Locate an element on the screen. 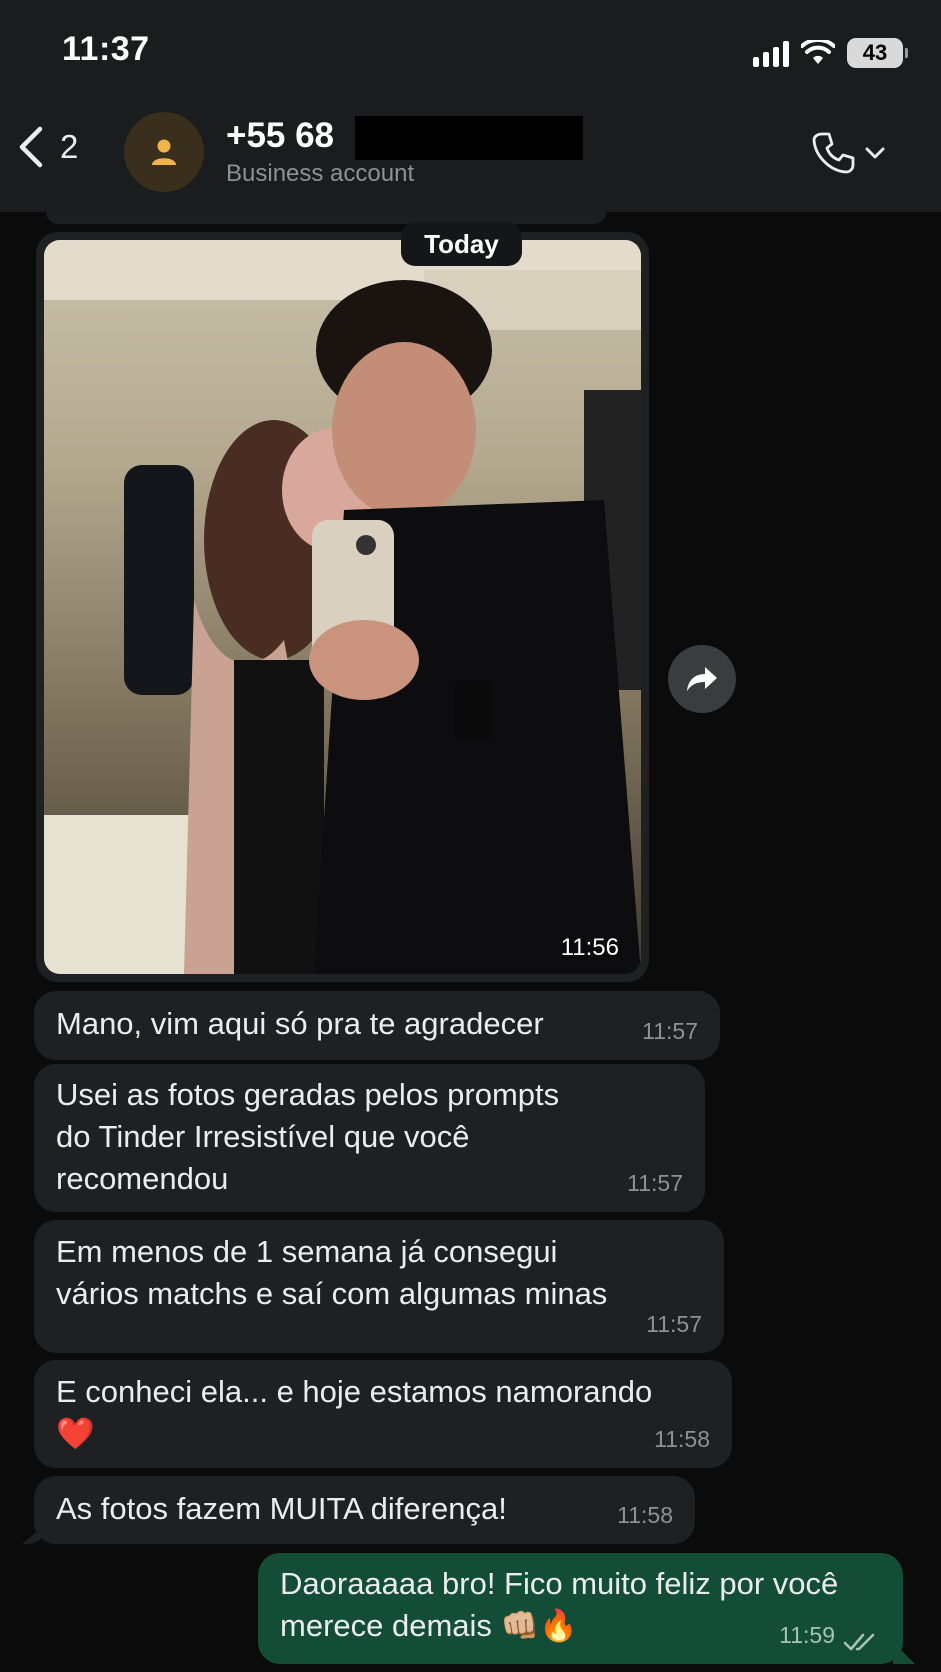 The width and height of the screenshot is (941, 1672). message-bubble: As fotos fazem MUITA diferença! 11:58 is located at coordinates (358, 1510).